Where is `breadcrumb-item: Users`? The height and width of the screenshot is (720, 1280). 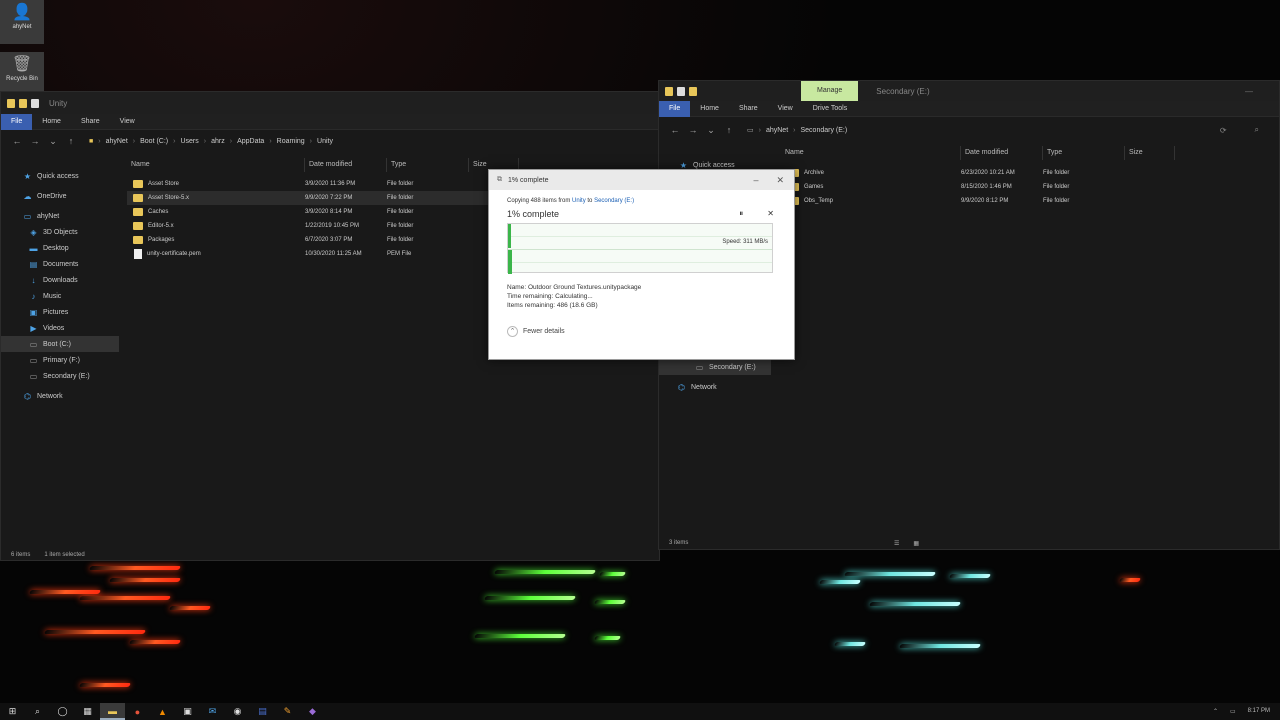 breadcrumb-item: Users is located at coordinates (189, 141).